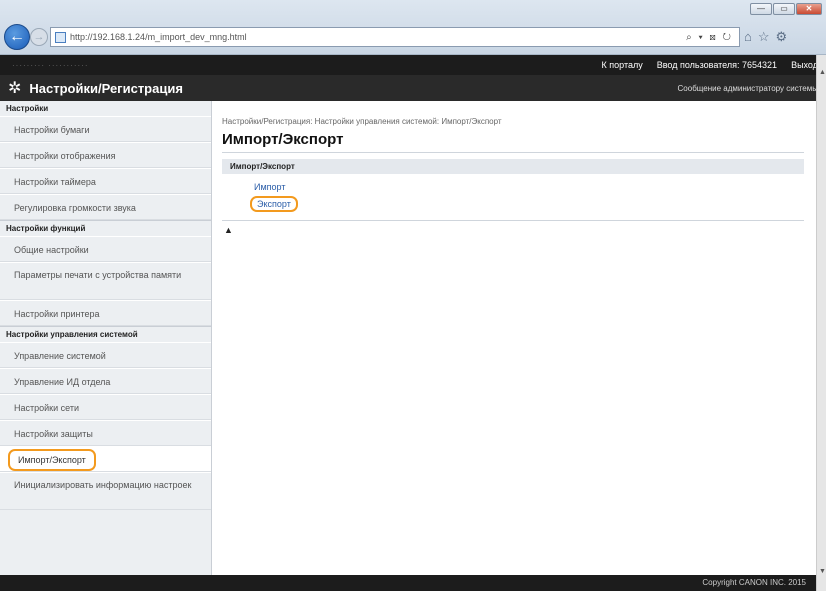  I want to click on scroll-down-icon: ▼, so click(822, 571).